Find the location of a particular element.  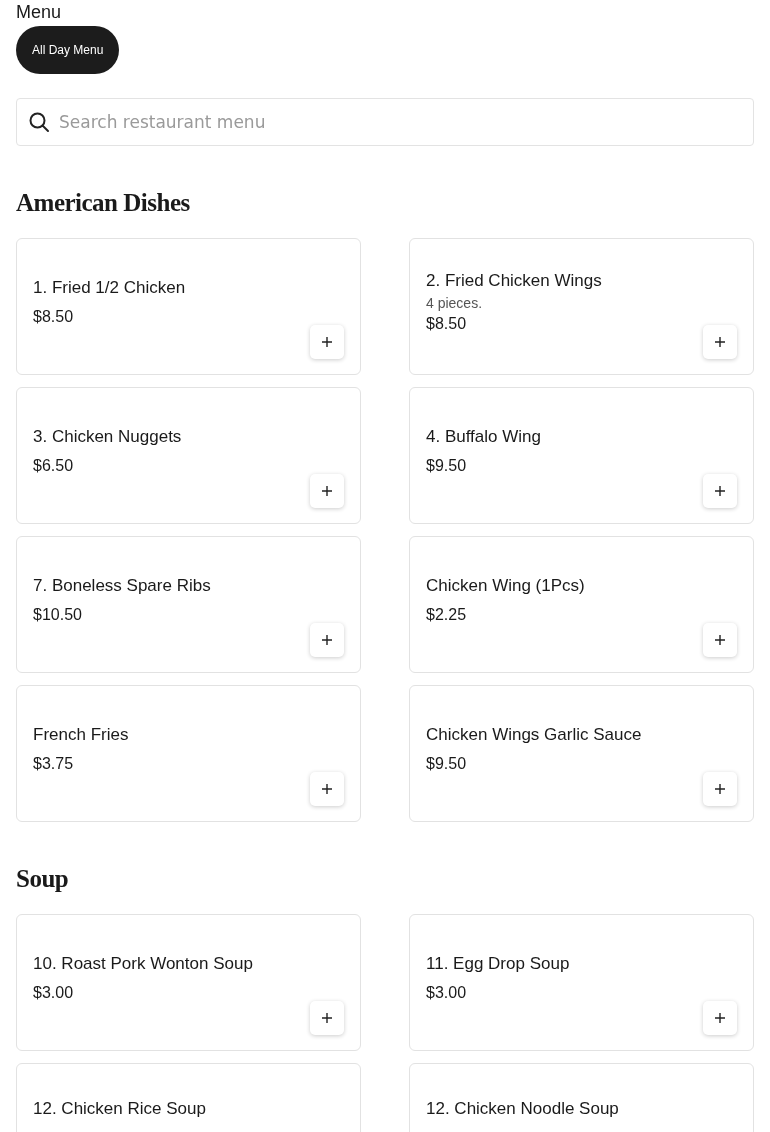

item-price: $6.50 is located at coordinates (54, 465).